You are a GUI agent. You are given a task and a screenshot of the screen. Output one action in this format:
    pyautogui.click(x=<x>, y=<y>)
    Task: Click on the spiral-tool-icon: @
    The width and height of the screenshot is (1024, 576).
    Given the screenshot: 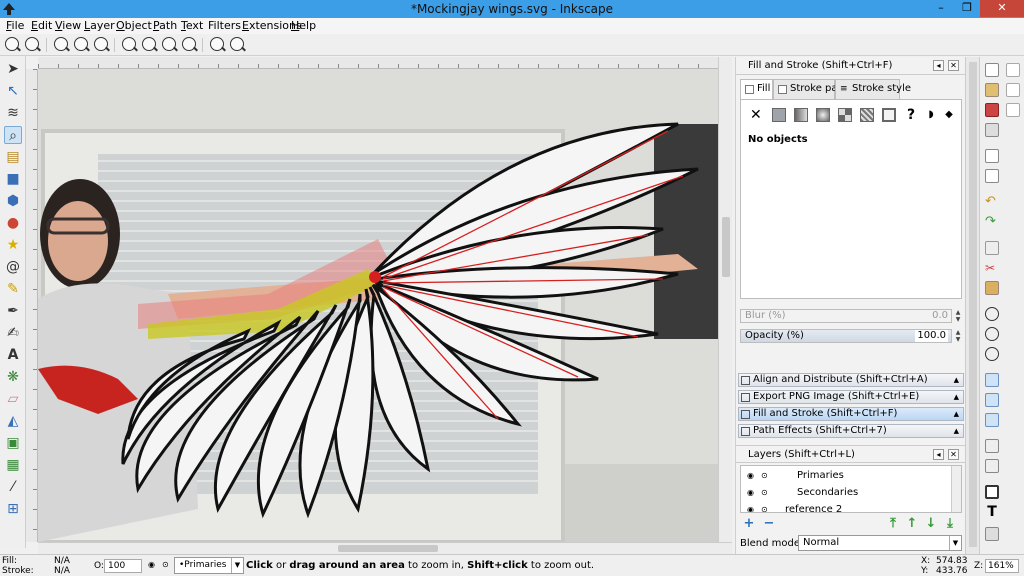 What is the action you would take?
    pyautogui.click(x=13, y=267)
    